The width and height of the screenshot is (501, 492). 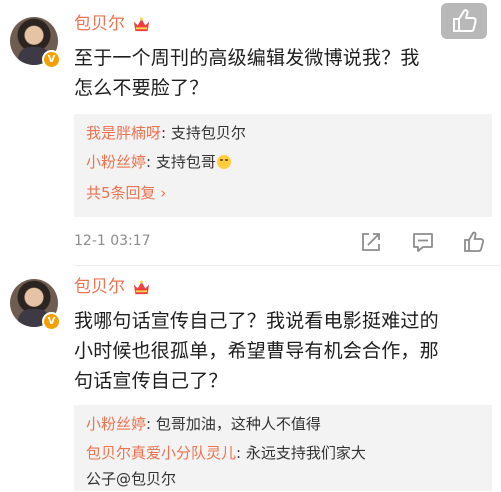 What do you see at coordinates (112, 241) in the screenshot?
I see `timestamp: 12-1 03:17` at bounding box center [112, 241].